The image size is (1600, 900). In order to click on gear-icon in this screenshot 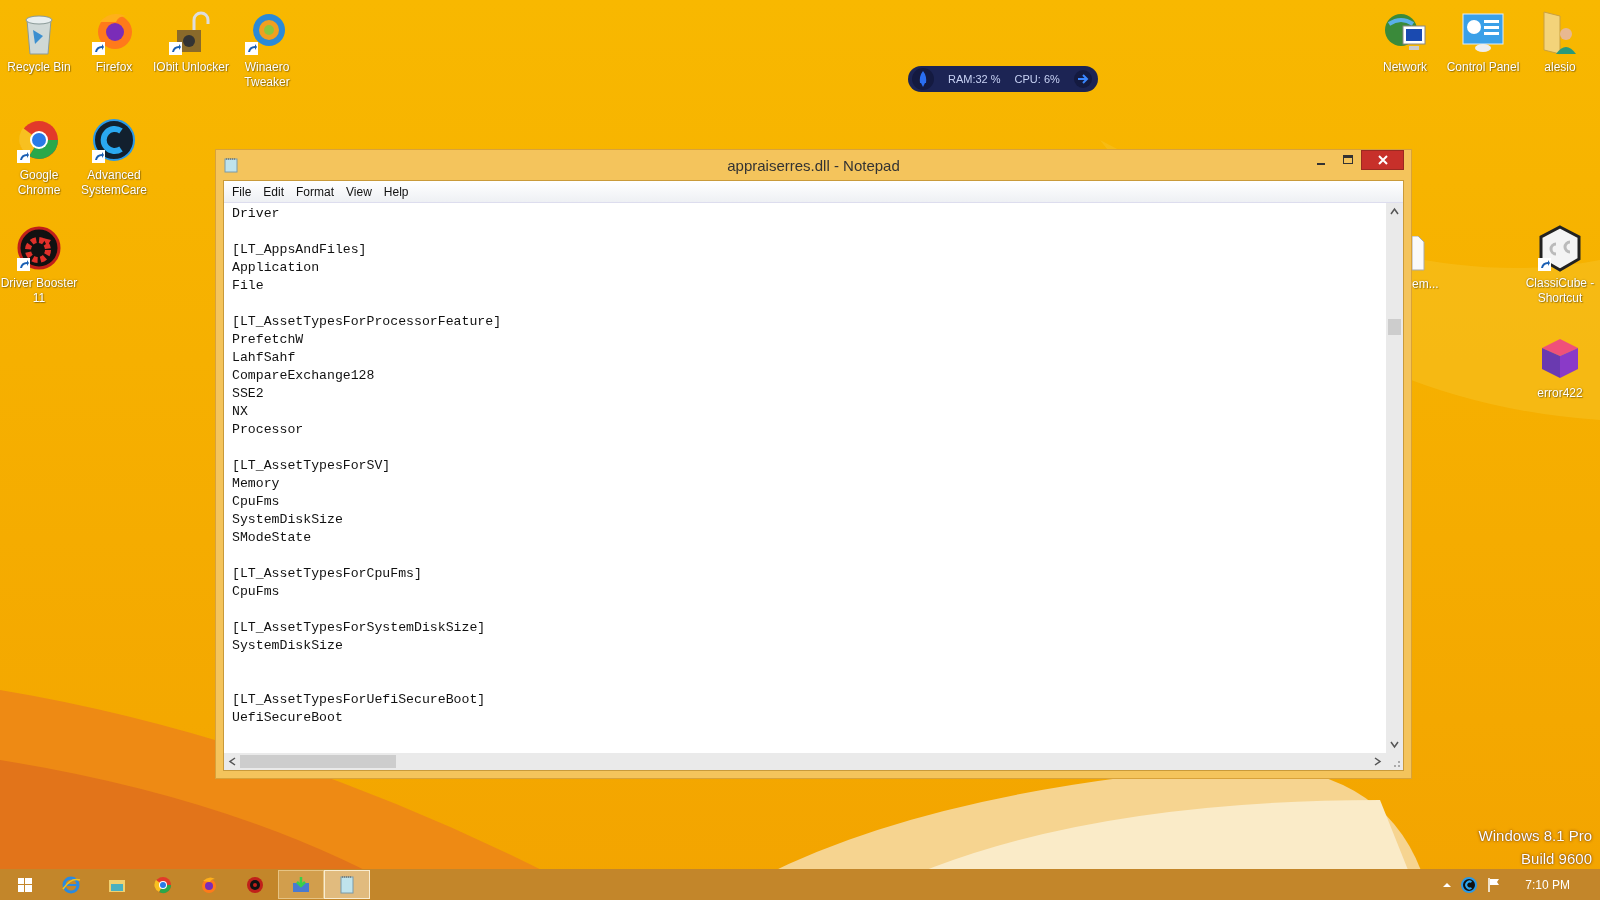, I will do `click(255, 884)`.